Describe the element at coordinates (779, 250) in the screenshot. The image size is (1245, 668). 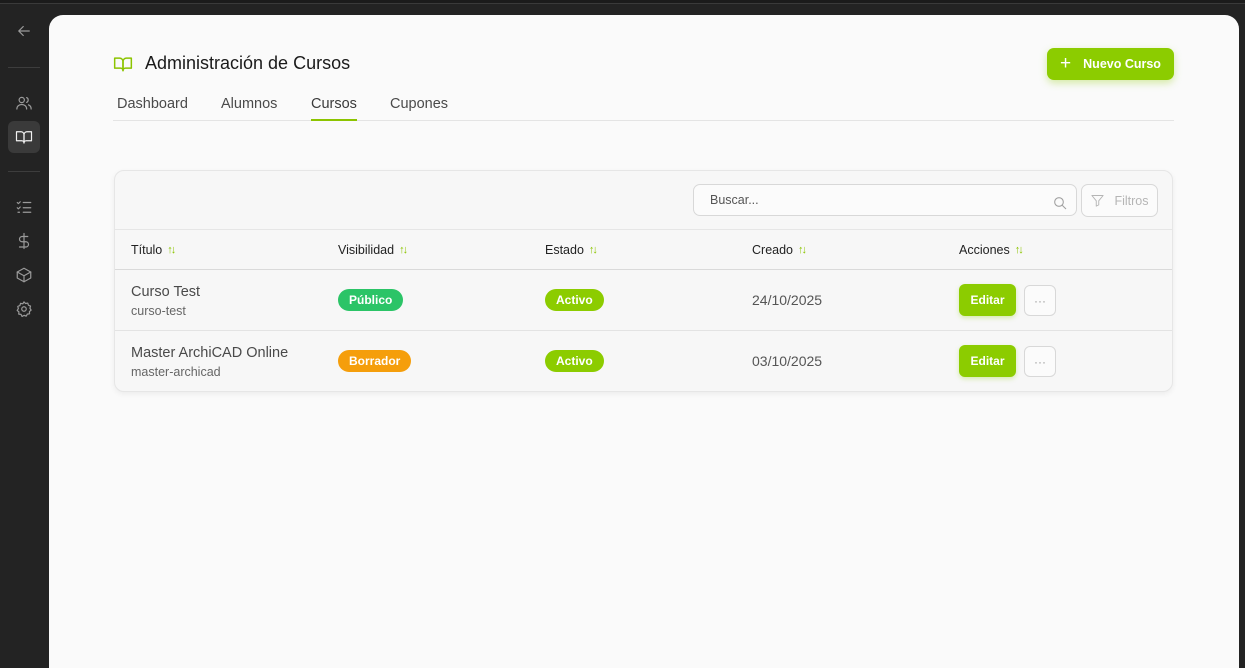
I see `column-header-created: Creado ↑↓` at that location.